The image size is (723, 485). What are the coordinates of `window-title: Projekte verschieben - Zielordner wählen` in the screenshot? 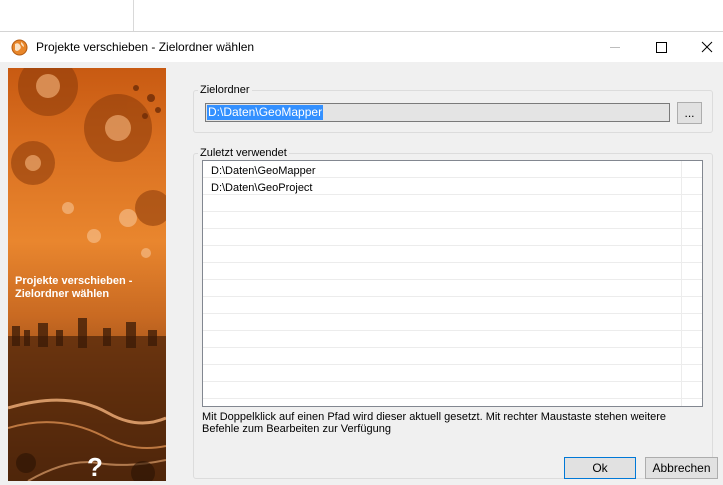 It's located at (145, 47).